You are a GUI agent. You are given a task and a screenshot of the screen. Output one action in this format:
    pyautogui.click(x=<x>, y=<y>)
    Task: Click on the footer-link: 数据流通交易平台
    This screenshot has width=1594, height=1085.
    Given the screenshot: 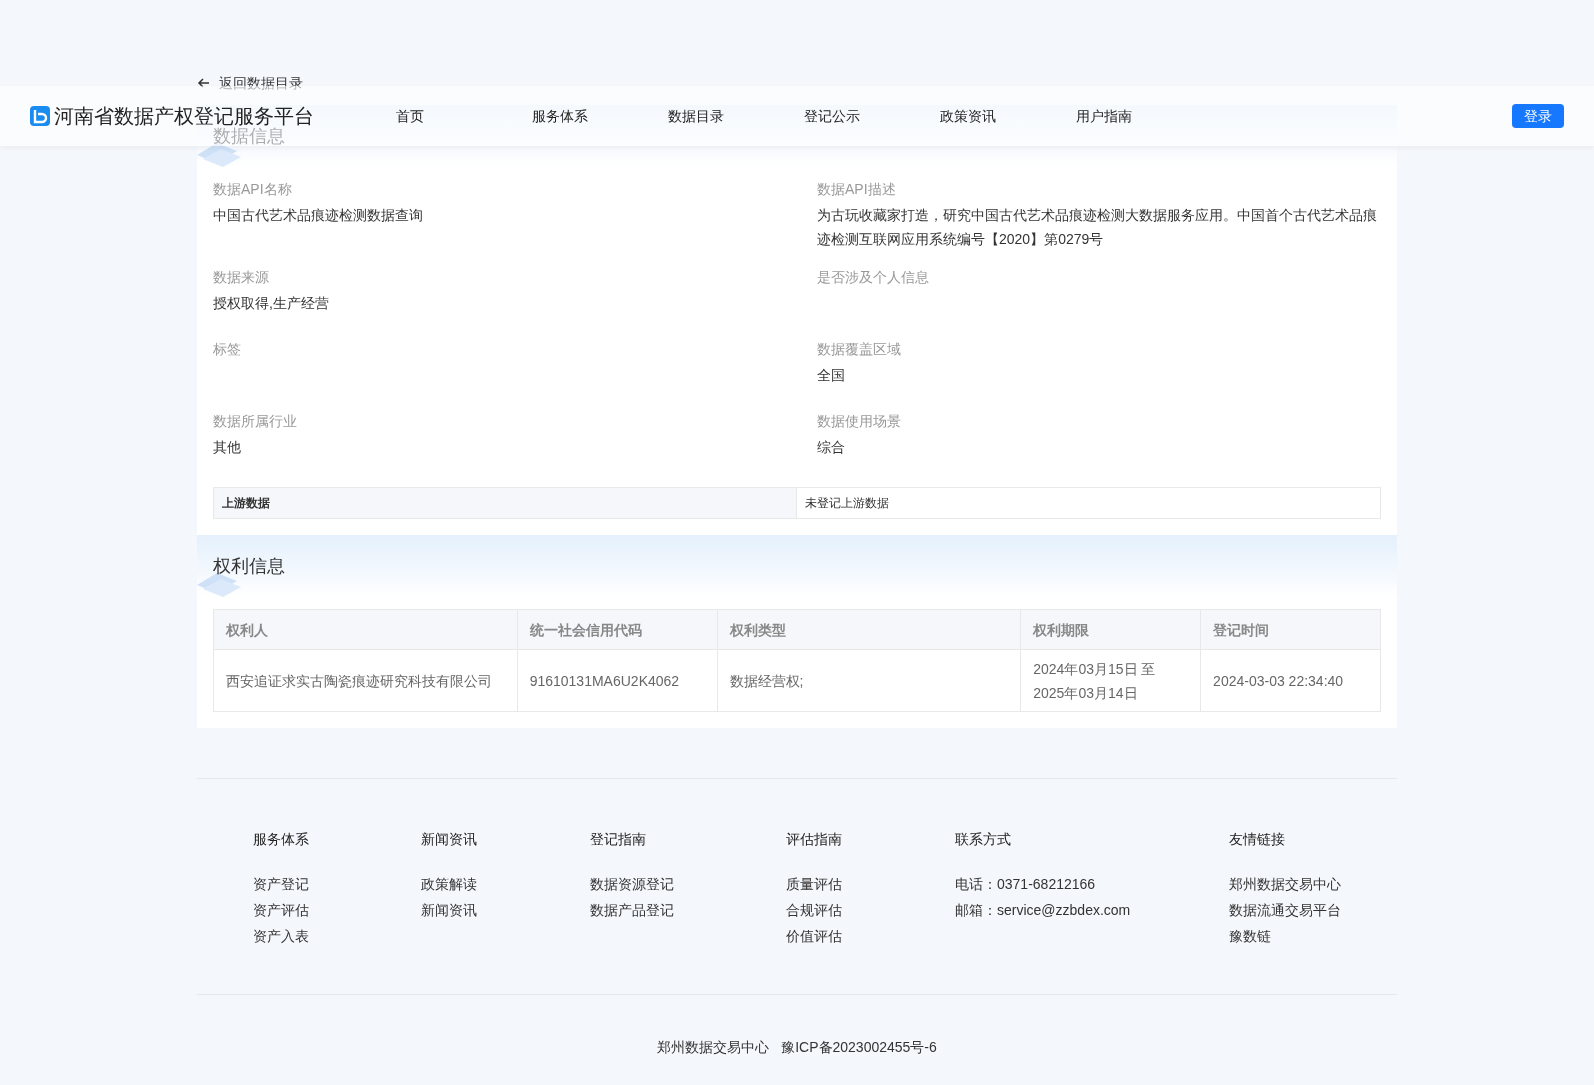 What is the action you would take?
    pyautogui.click(x=1285, y=910)
    